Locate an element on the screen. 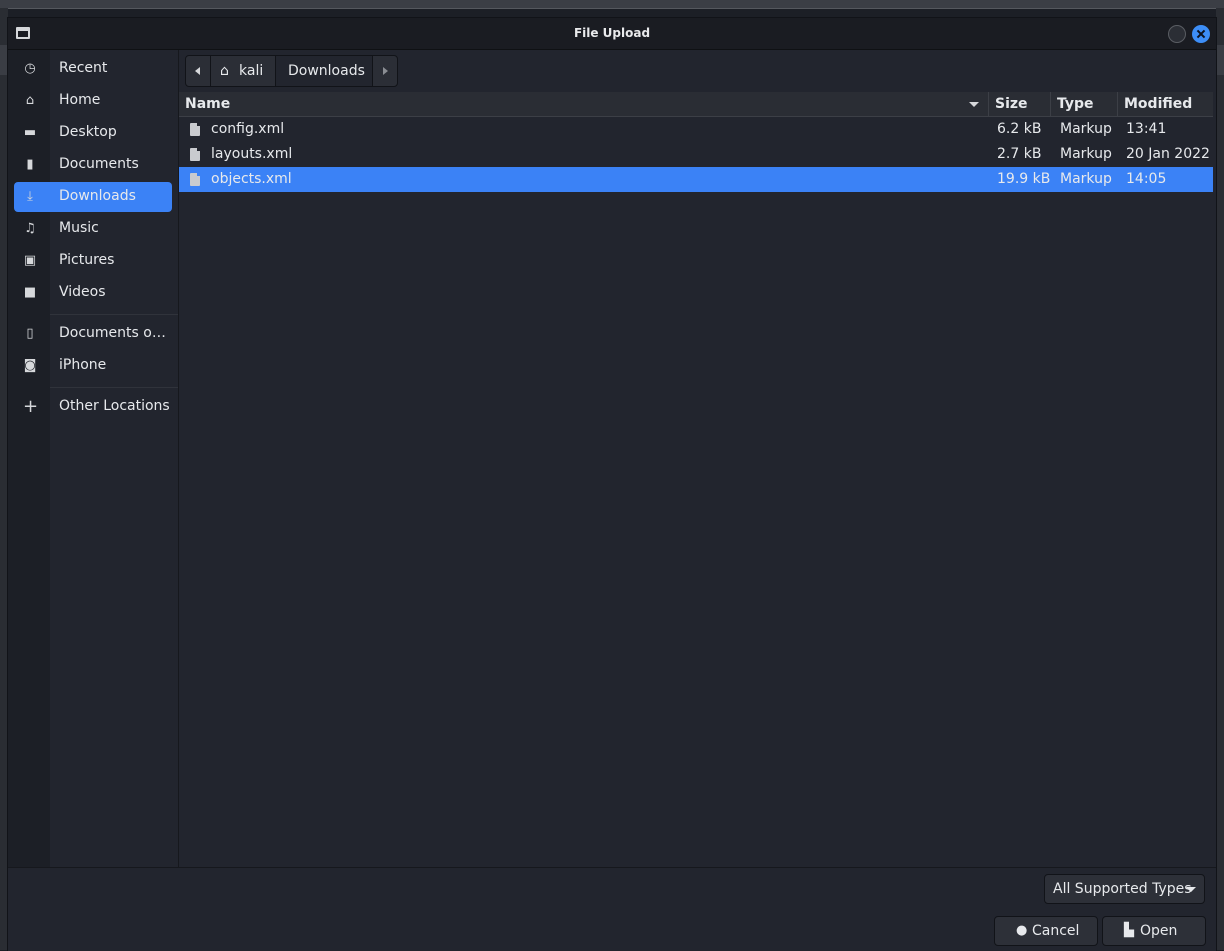  document-icon: ▮ is located at coordinates (30, 164).